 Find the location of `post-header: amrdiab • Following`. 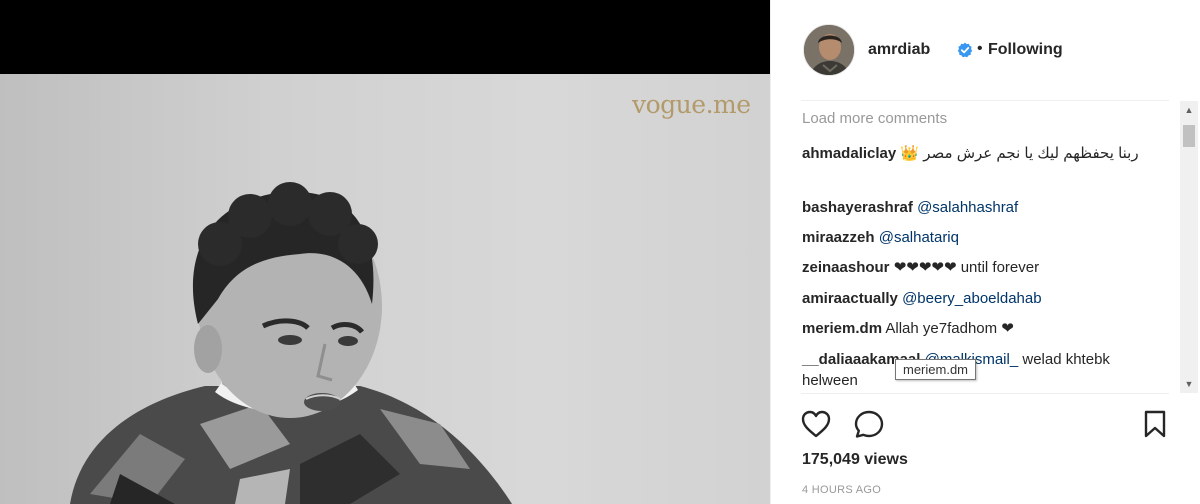

post-header: amrdiab • Following is located at coordinates (985, 50).